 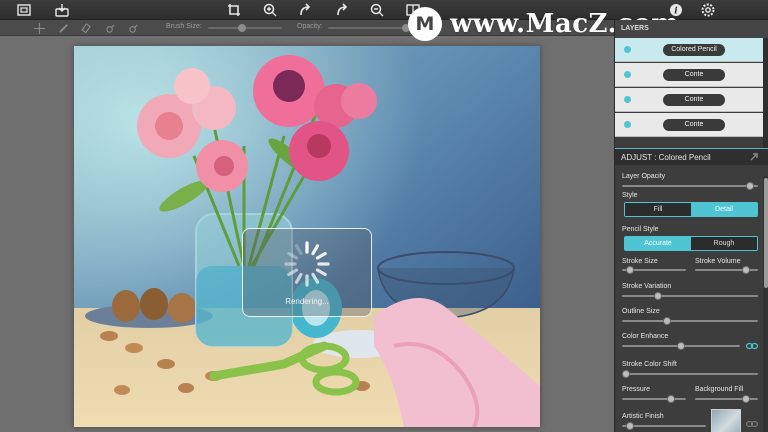 I want to click on stroke-color-shift-knob, so click(x=626, y=374).